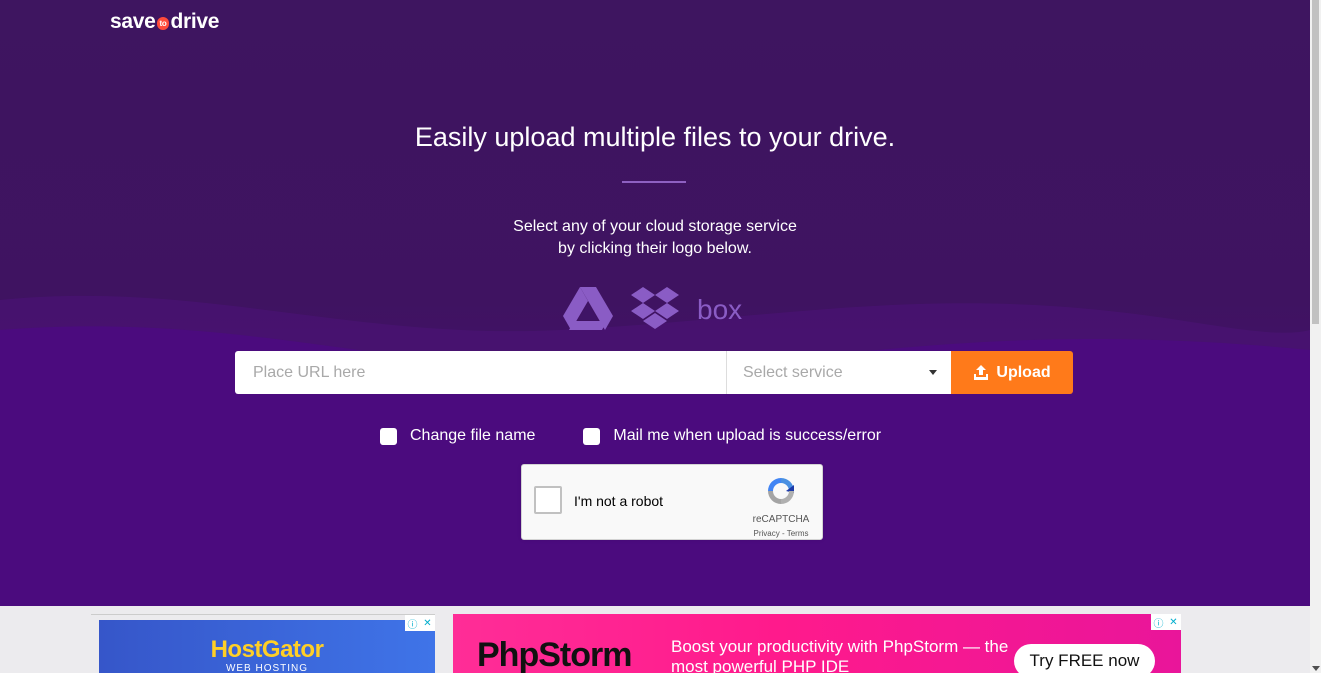  Describe the element at coordinates (793, 372) in the screenshot. I see `service-select-placeholder: Select service` at that location.